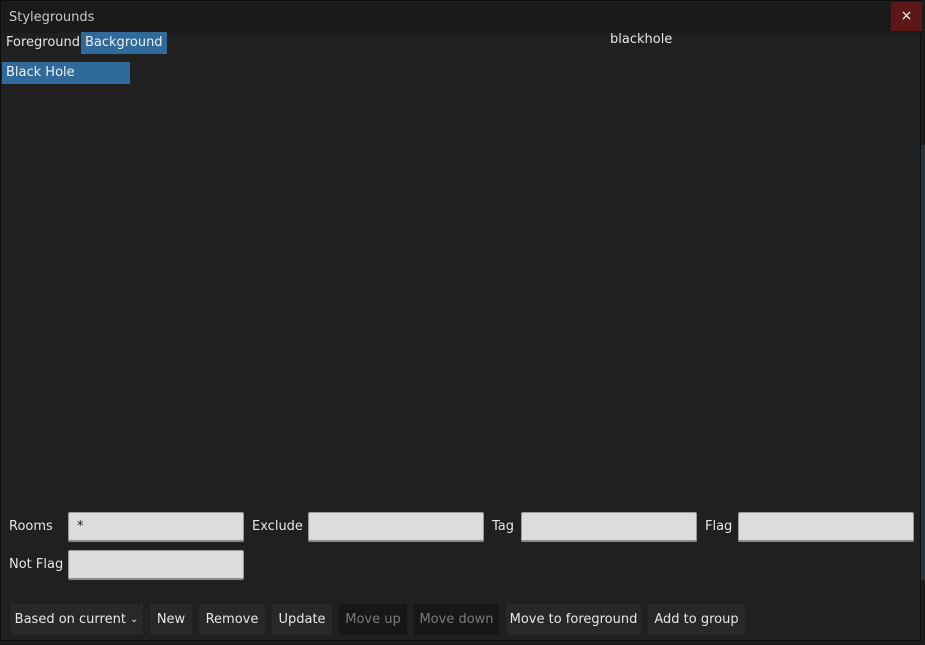  What do you see at coordinates (43, 43) in the screenshot?
I see `tab-foreground: Foreground` at bounding box center [43, 43].